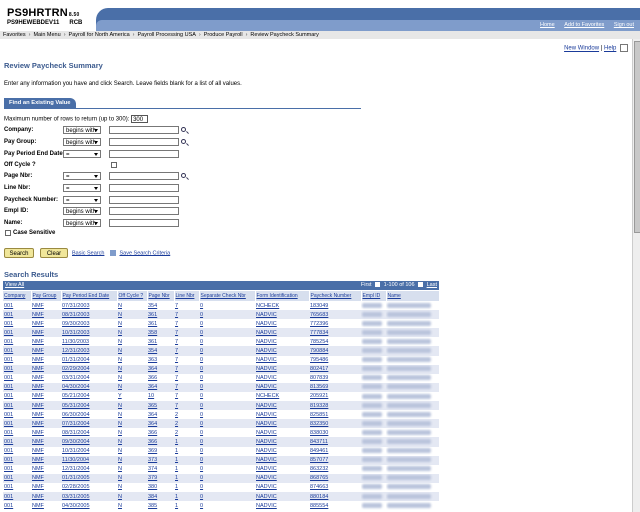  Describe the element at coordinates (132, 396) in the screenshot. I see `table-cell: Y` at that location.